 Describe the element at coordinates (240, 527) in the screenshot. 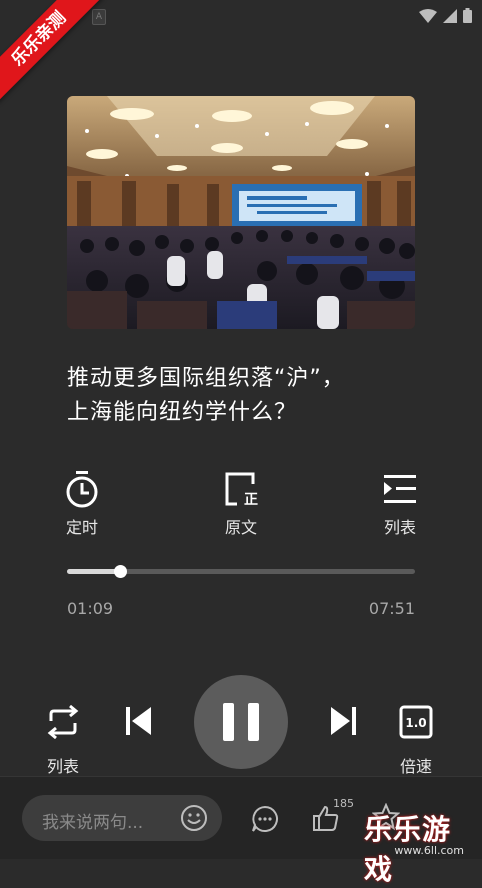

I see `original-text-label: 原文` at that location.